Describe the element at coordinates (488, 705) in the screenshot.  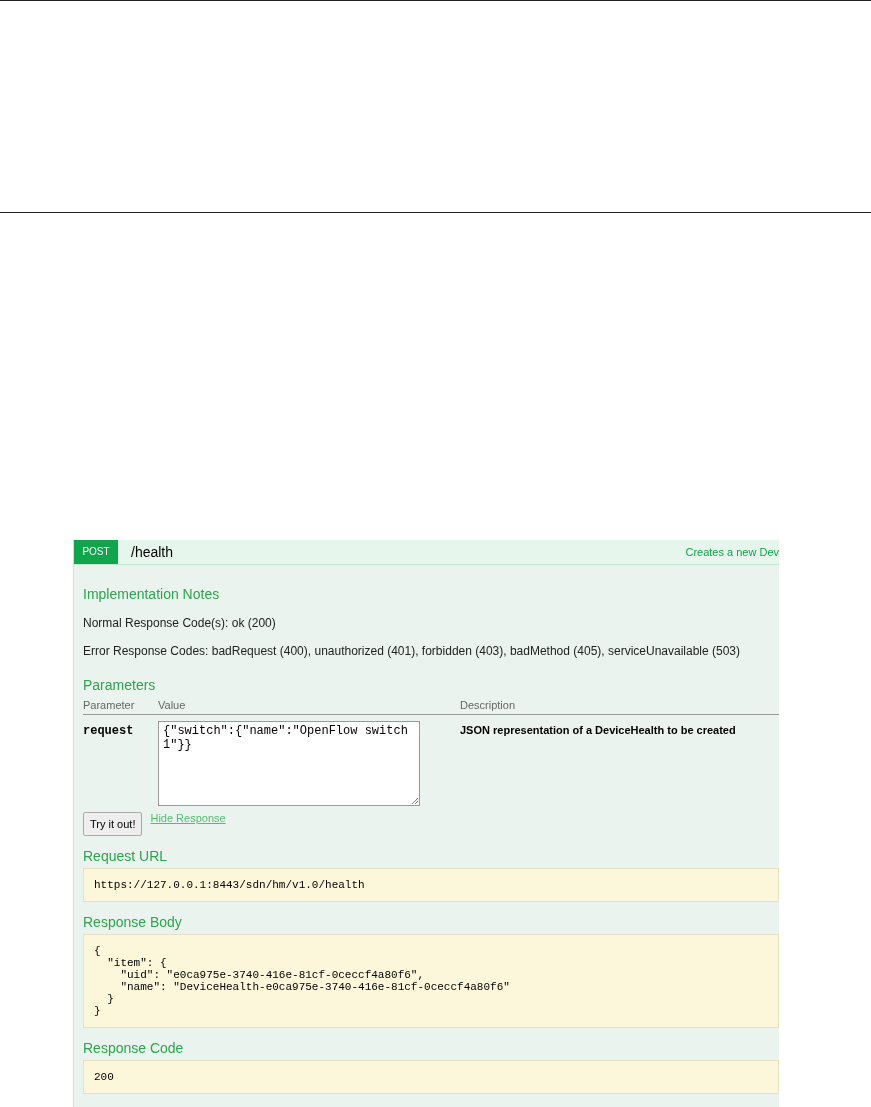
I see `column-header: Description` at that location.